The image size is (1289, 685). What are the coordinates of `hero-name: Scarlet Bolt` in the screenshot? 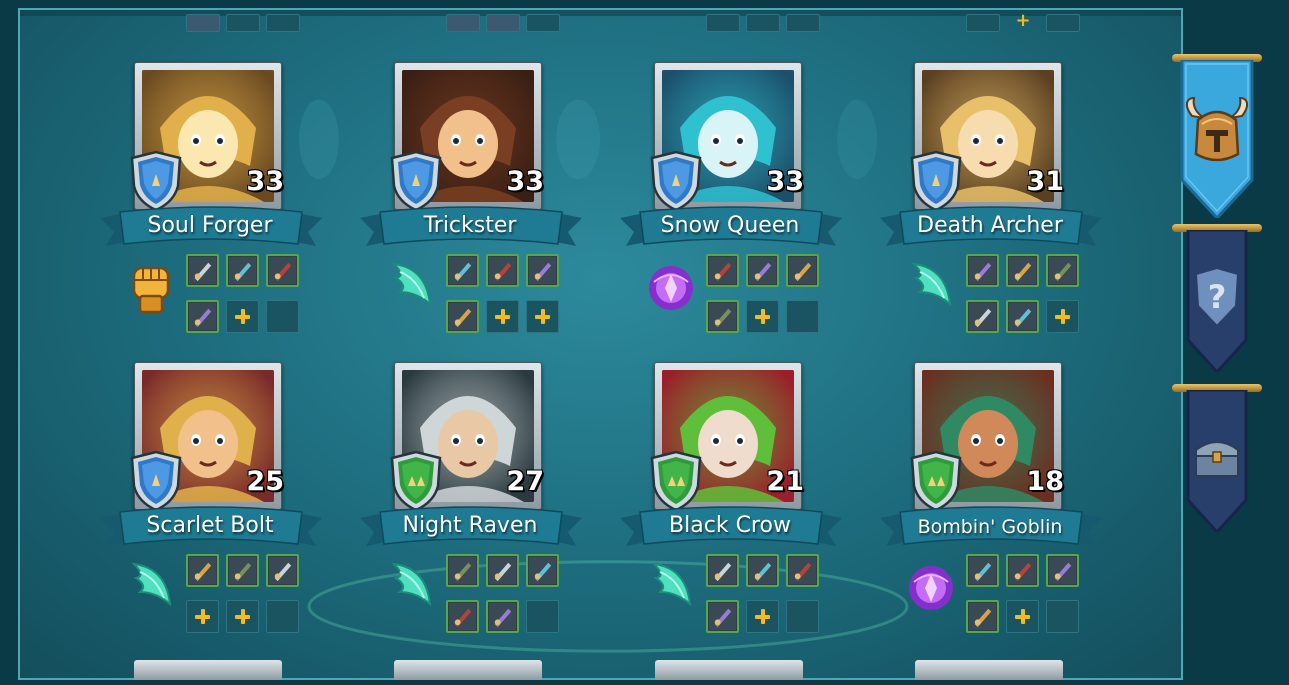 It's located at (210, 525).